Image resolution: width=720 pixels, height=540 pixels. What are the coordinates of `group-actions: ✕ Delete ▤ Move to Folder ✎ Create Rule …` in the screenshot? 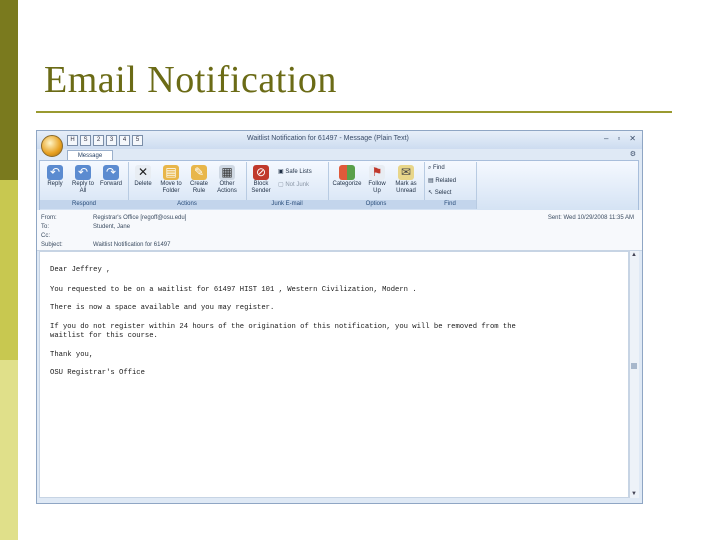 It's located at (187, 185).